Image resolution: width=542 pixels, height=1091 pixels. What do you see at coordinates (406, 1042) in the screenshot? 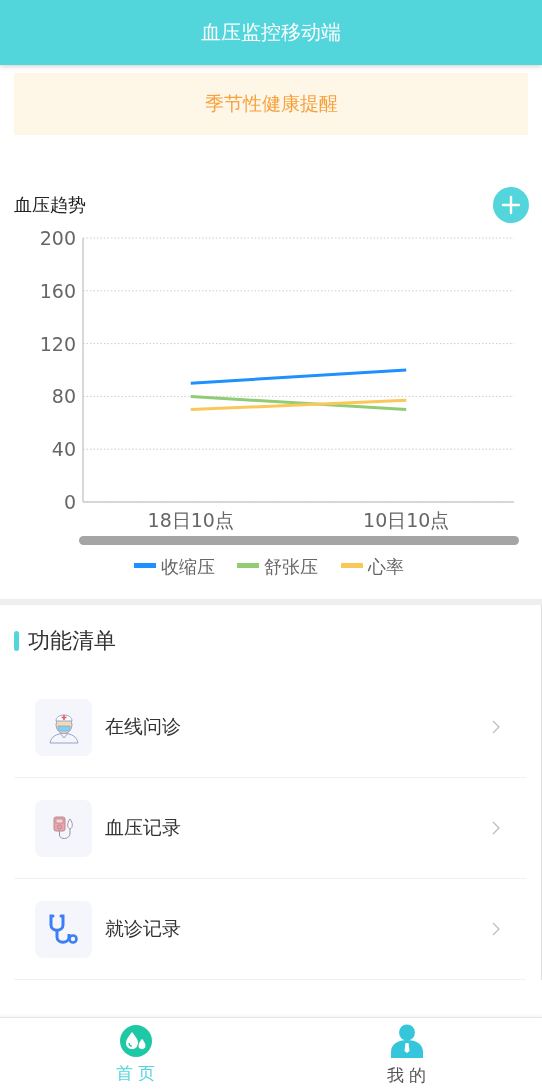
I see `user-icon` at bounding box center [406, 1042].